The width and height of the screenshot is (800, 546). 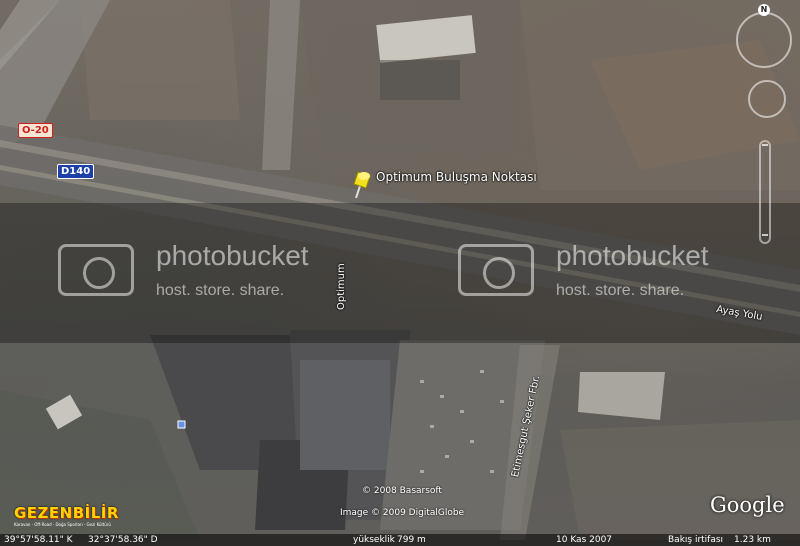 What do you see at coordinates (765, 192) in the screenshot?
I see `zoom-slider` at bounding box center [765, 192].